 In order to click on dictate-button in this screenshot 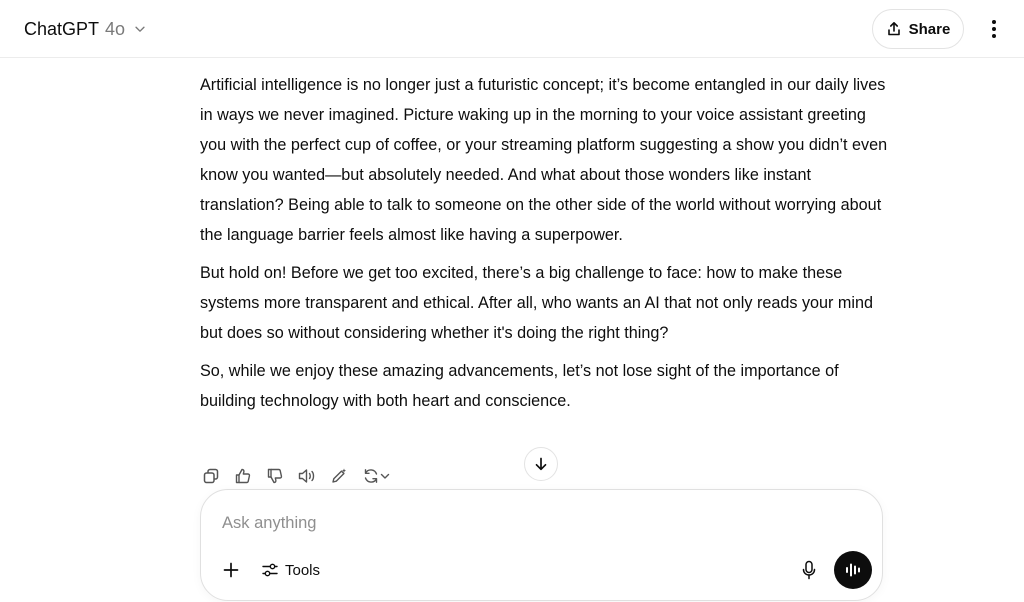, I will do `click(809, 570)`.